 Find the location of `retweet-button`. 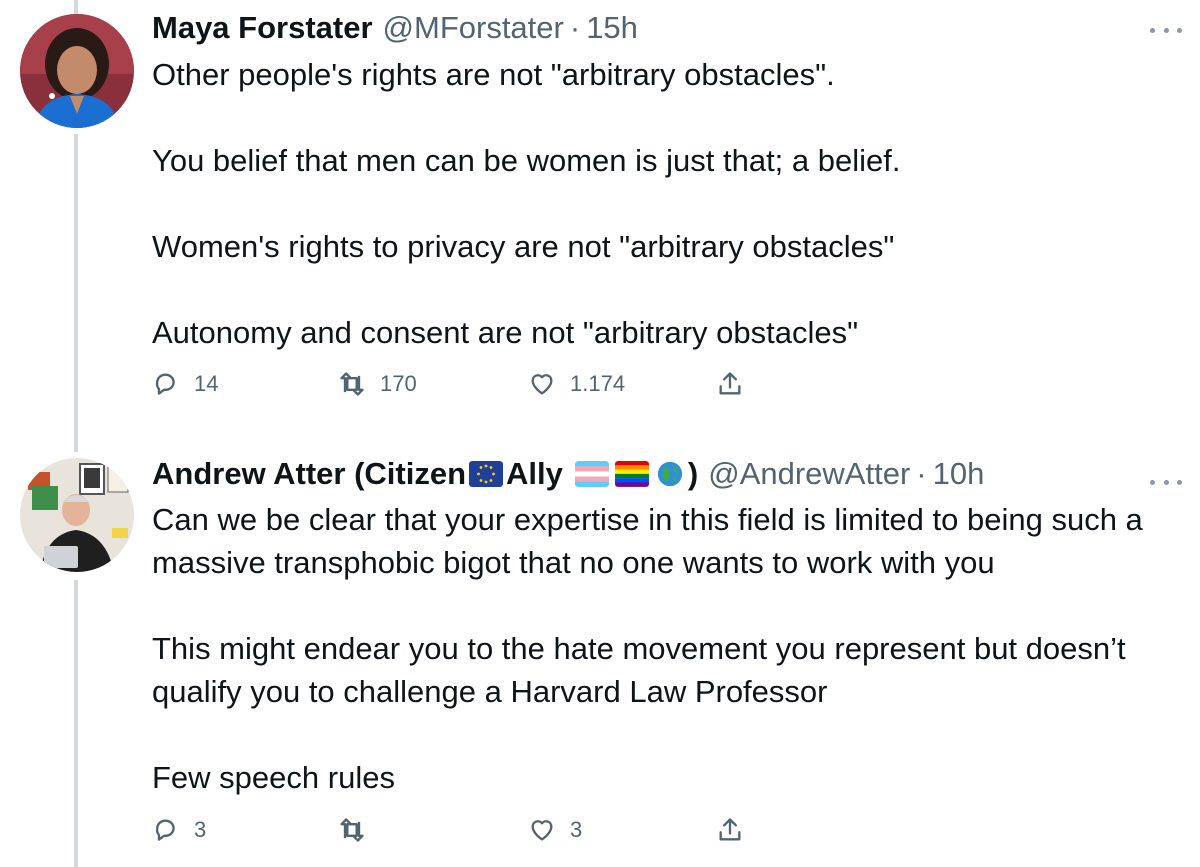

retweet-button is located at coordinates (359, 830).